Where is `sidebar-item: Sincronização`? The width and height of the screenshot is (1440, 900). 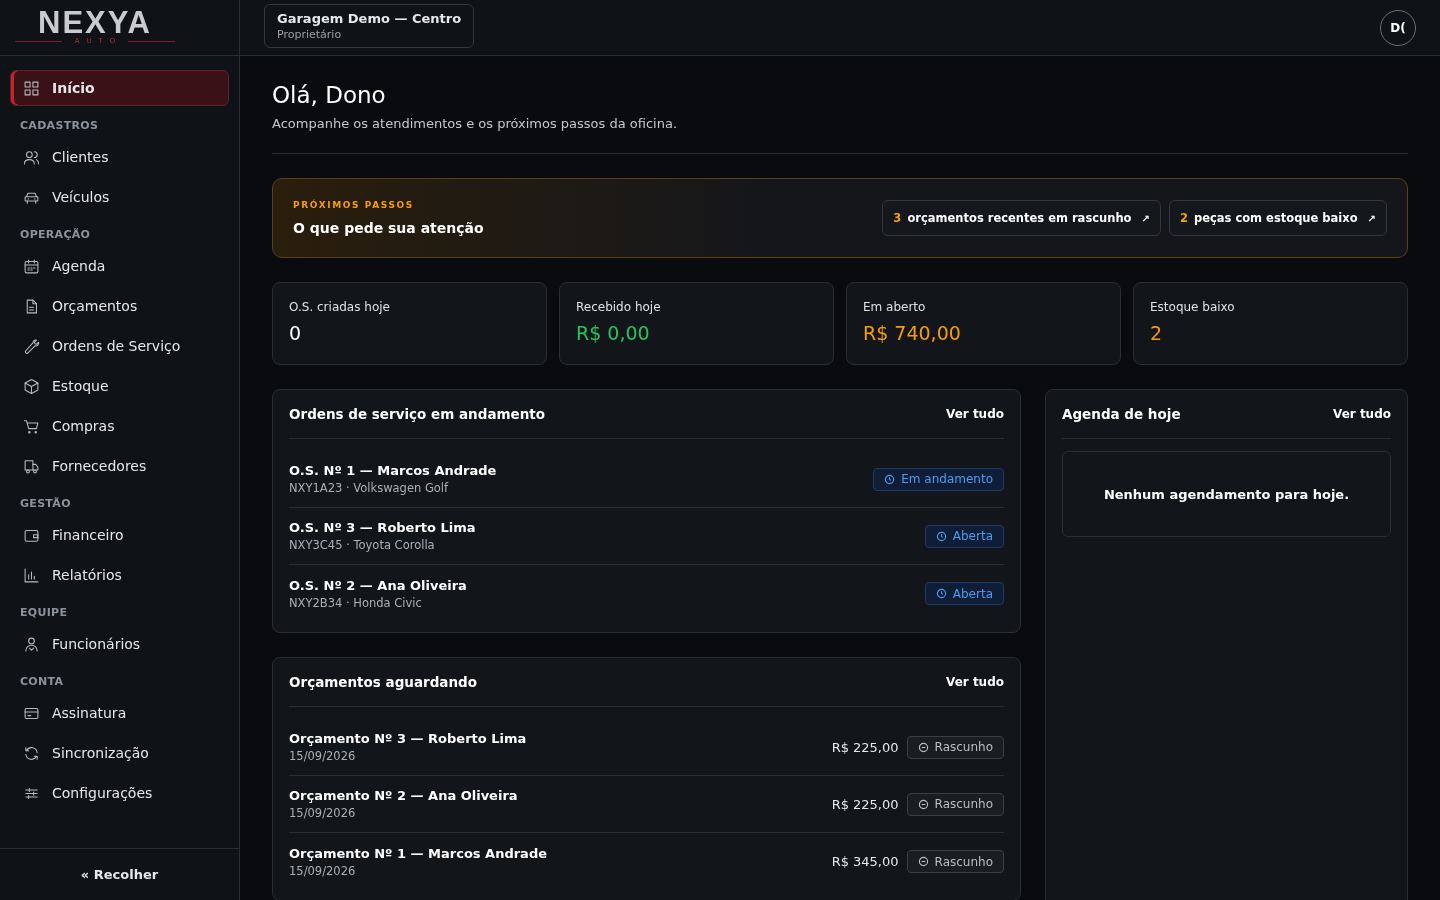 sidebar-item: Sincronização is located at coordinates (119, 753).